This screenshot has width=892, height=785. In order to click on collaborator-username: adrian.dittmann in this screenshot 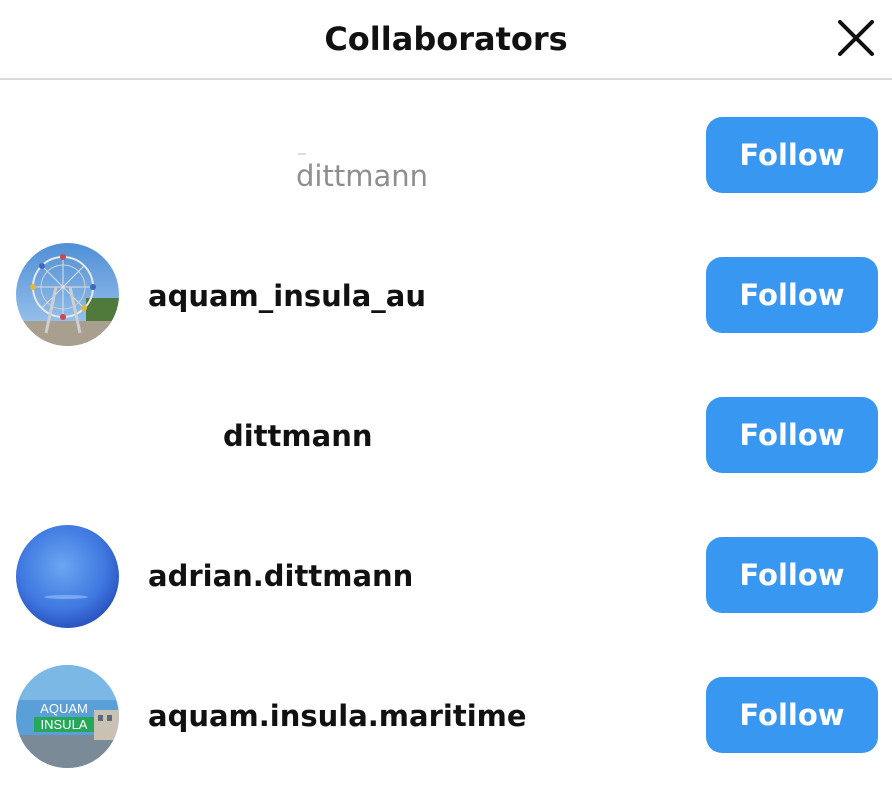, I will do `click(280, 576)`.